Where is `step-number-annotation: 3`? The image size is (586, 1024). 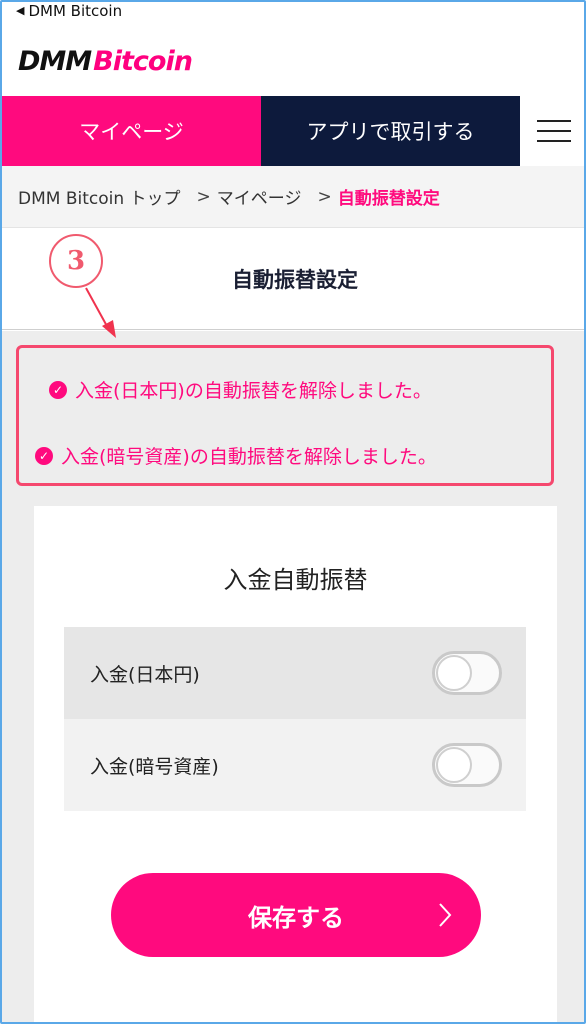
step-number-annotation: 3 is located at coordinates (76, 261).